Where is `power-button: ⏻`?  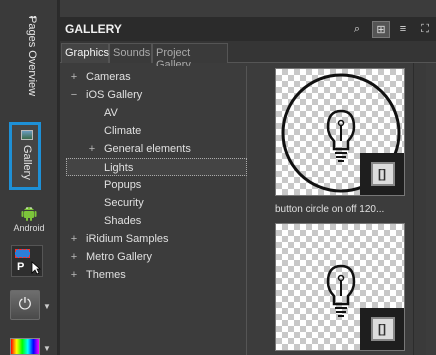
power-button: ⏻ is located at coordinates (25, 305).